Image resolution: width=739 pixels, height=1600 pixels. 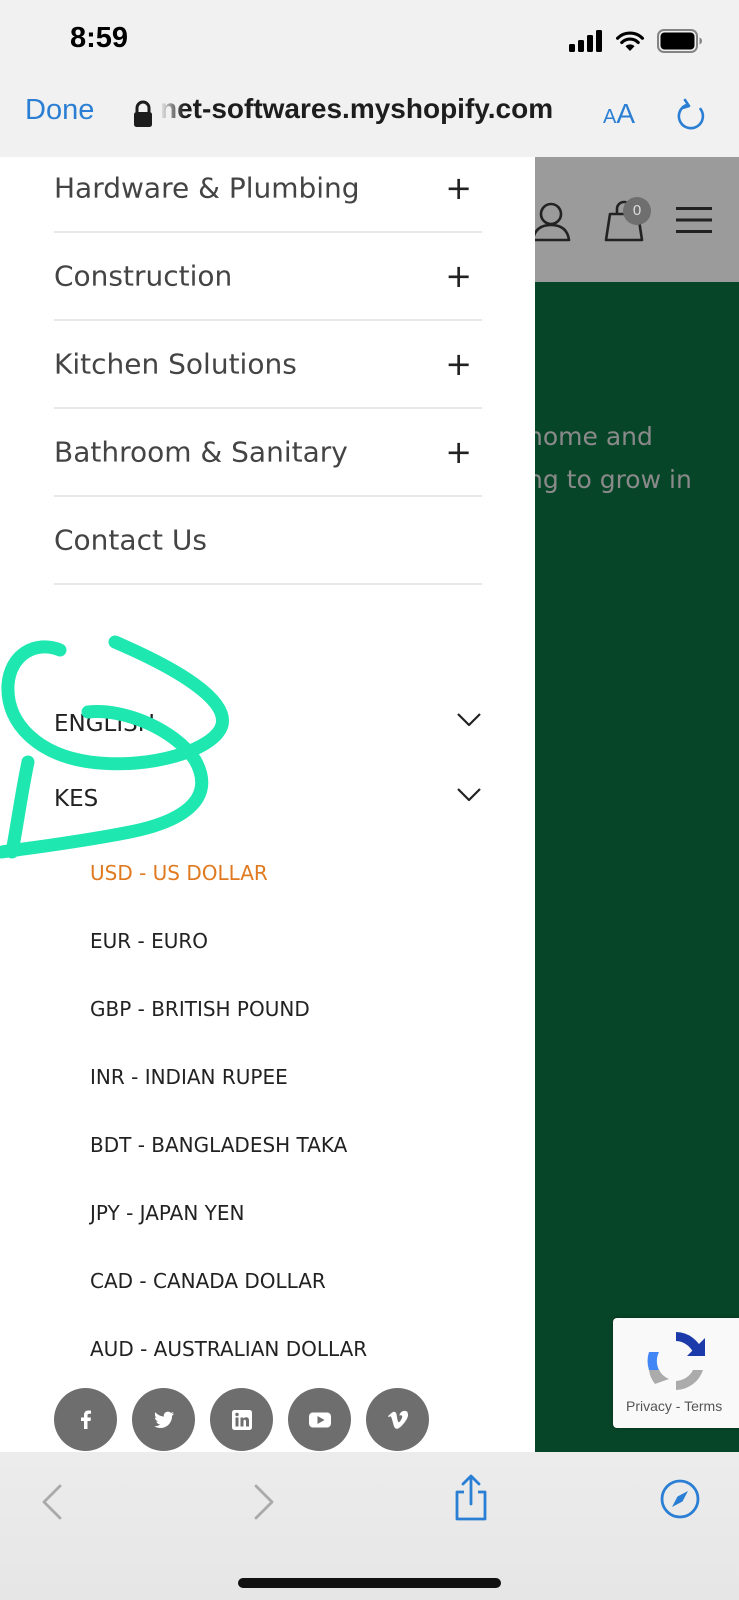 I want to click on status-icons, so click(x=636, y=41).